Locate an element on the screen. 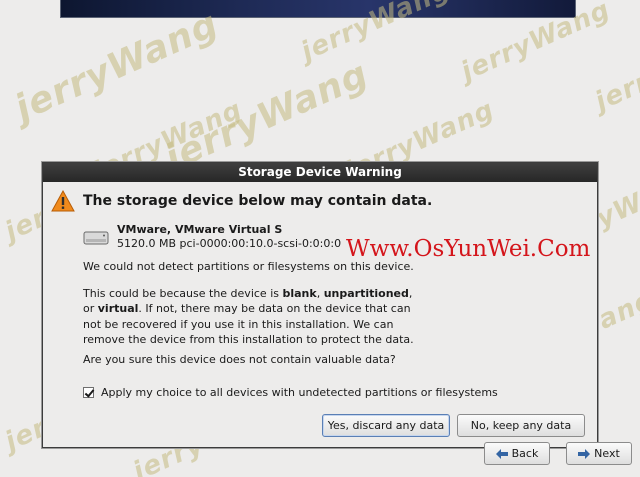 This screenshot has width=640, height=477. keep-data-button: No, keep any data is located at coordinates (521, 425).